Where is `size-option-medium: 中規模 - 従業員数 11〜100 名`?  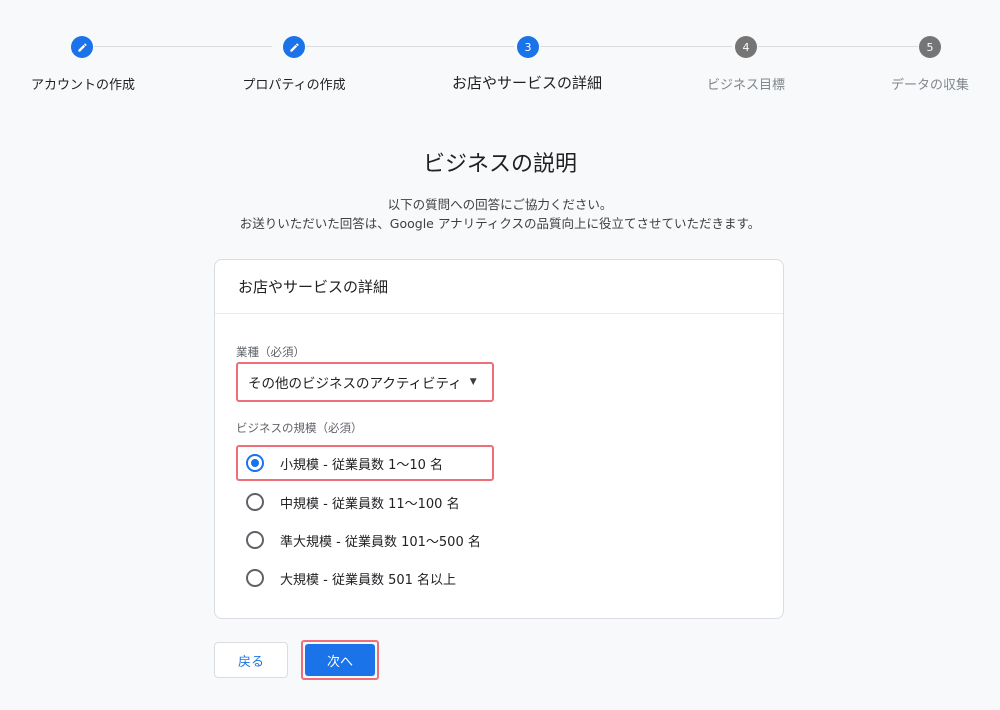
size-option-medium: 中規模 - 従業員数 11〜100 名 is located at coordinates (348, 502).